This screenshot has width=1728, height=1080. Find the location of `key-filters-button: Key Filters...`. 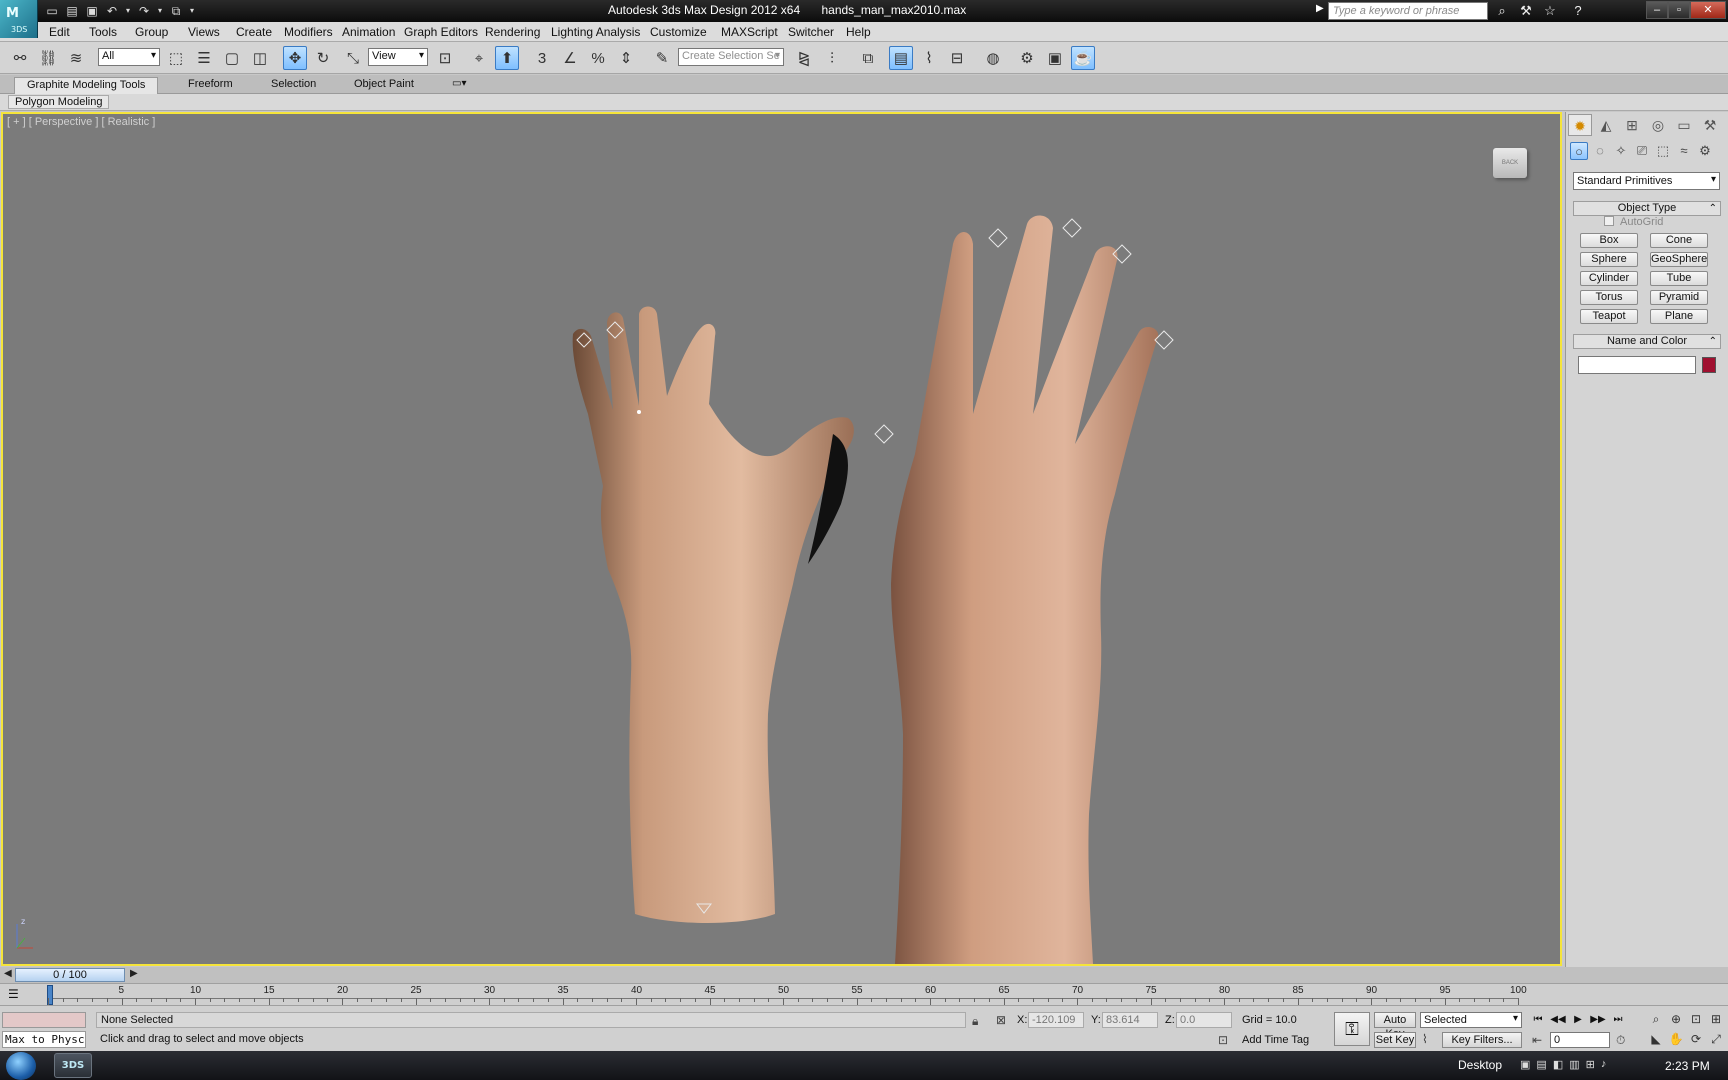

key-filters-button: Key Filters... is located at coordinates (1482, 1040).